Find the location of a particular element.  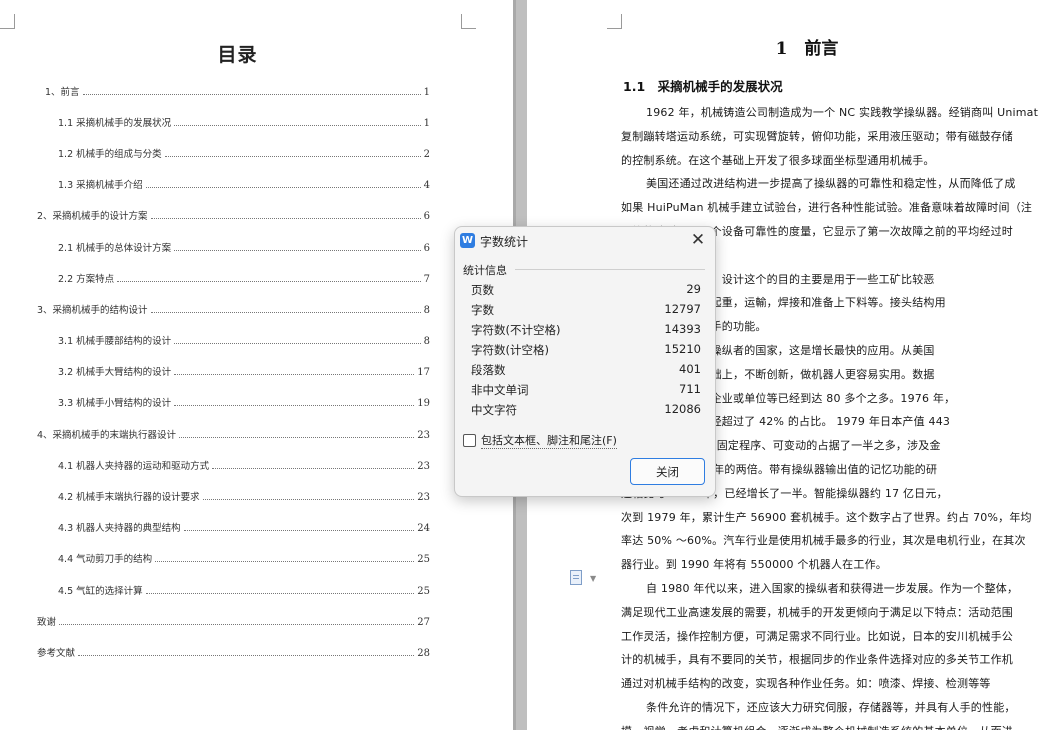

wps-writer-icon: W is located at coordinates (467, 240).